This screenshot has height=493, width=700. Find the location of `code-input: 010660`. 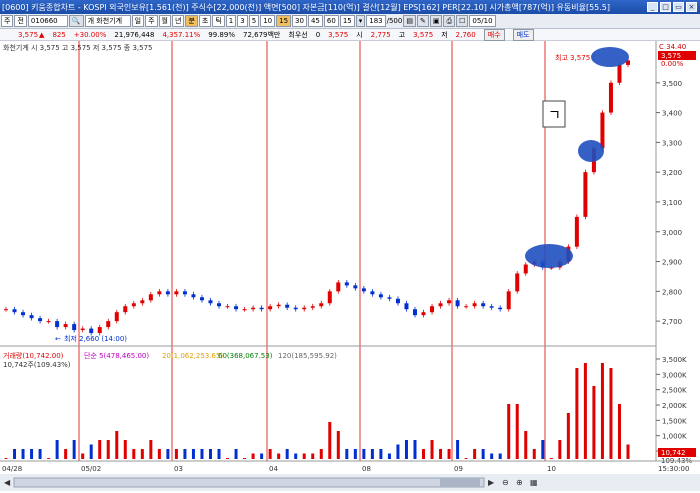

code-input: 010660 is located at coordinates (47, 21).